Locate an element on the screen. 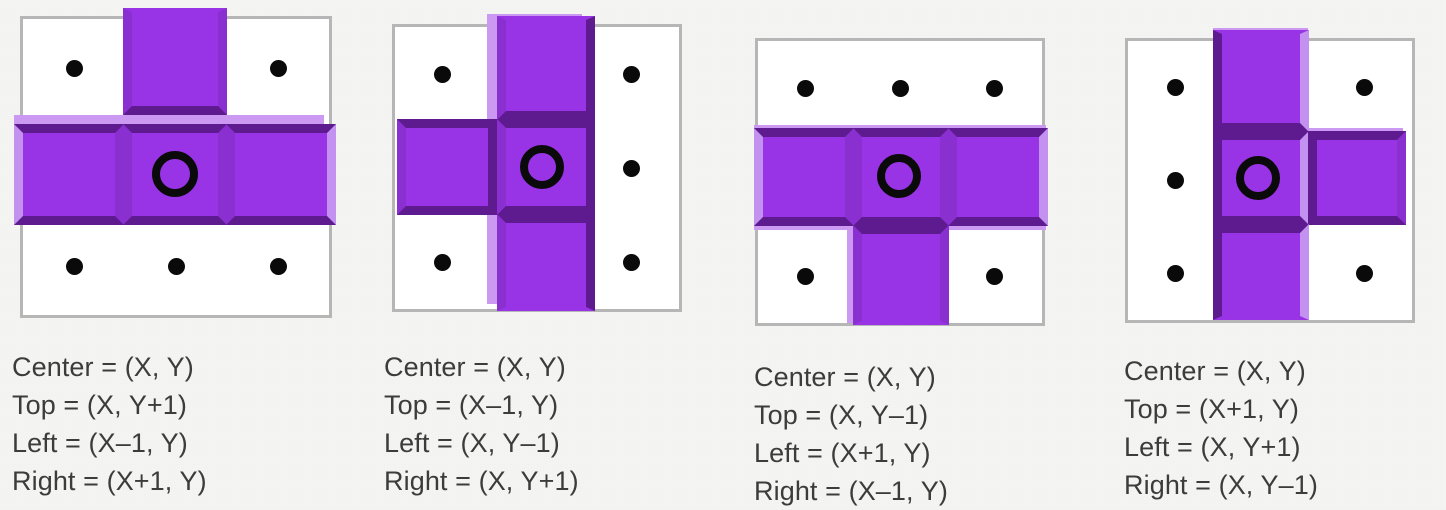 This screenshot has height=510, width=1446. caption-line-top: Top = (X, Y–1) is located at coordinates (841, 415).